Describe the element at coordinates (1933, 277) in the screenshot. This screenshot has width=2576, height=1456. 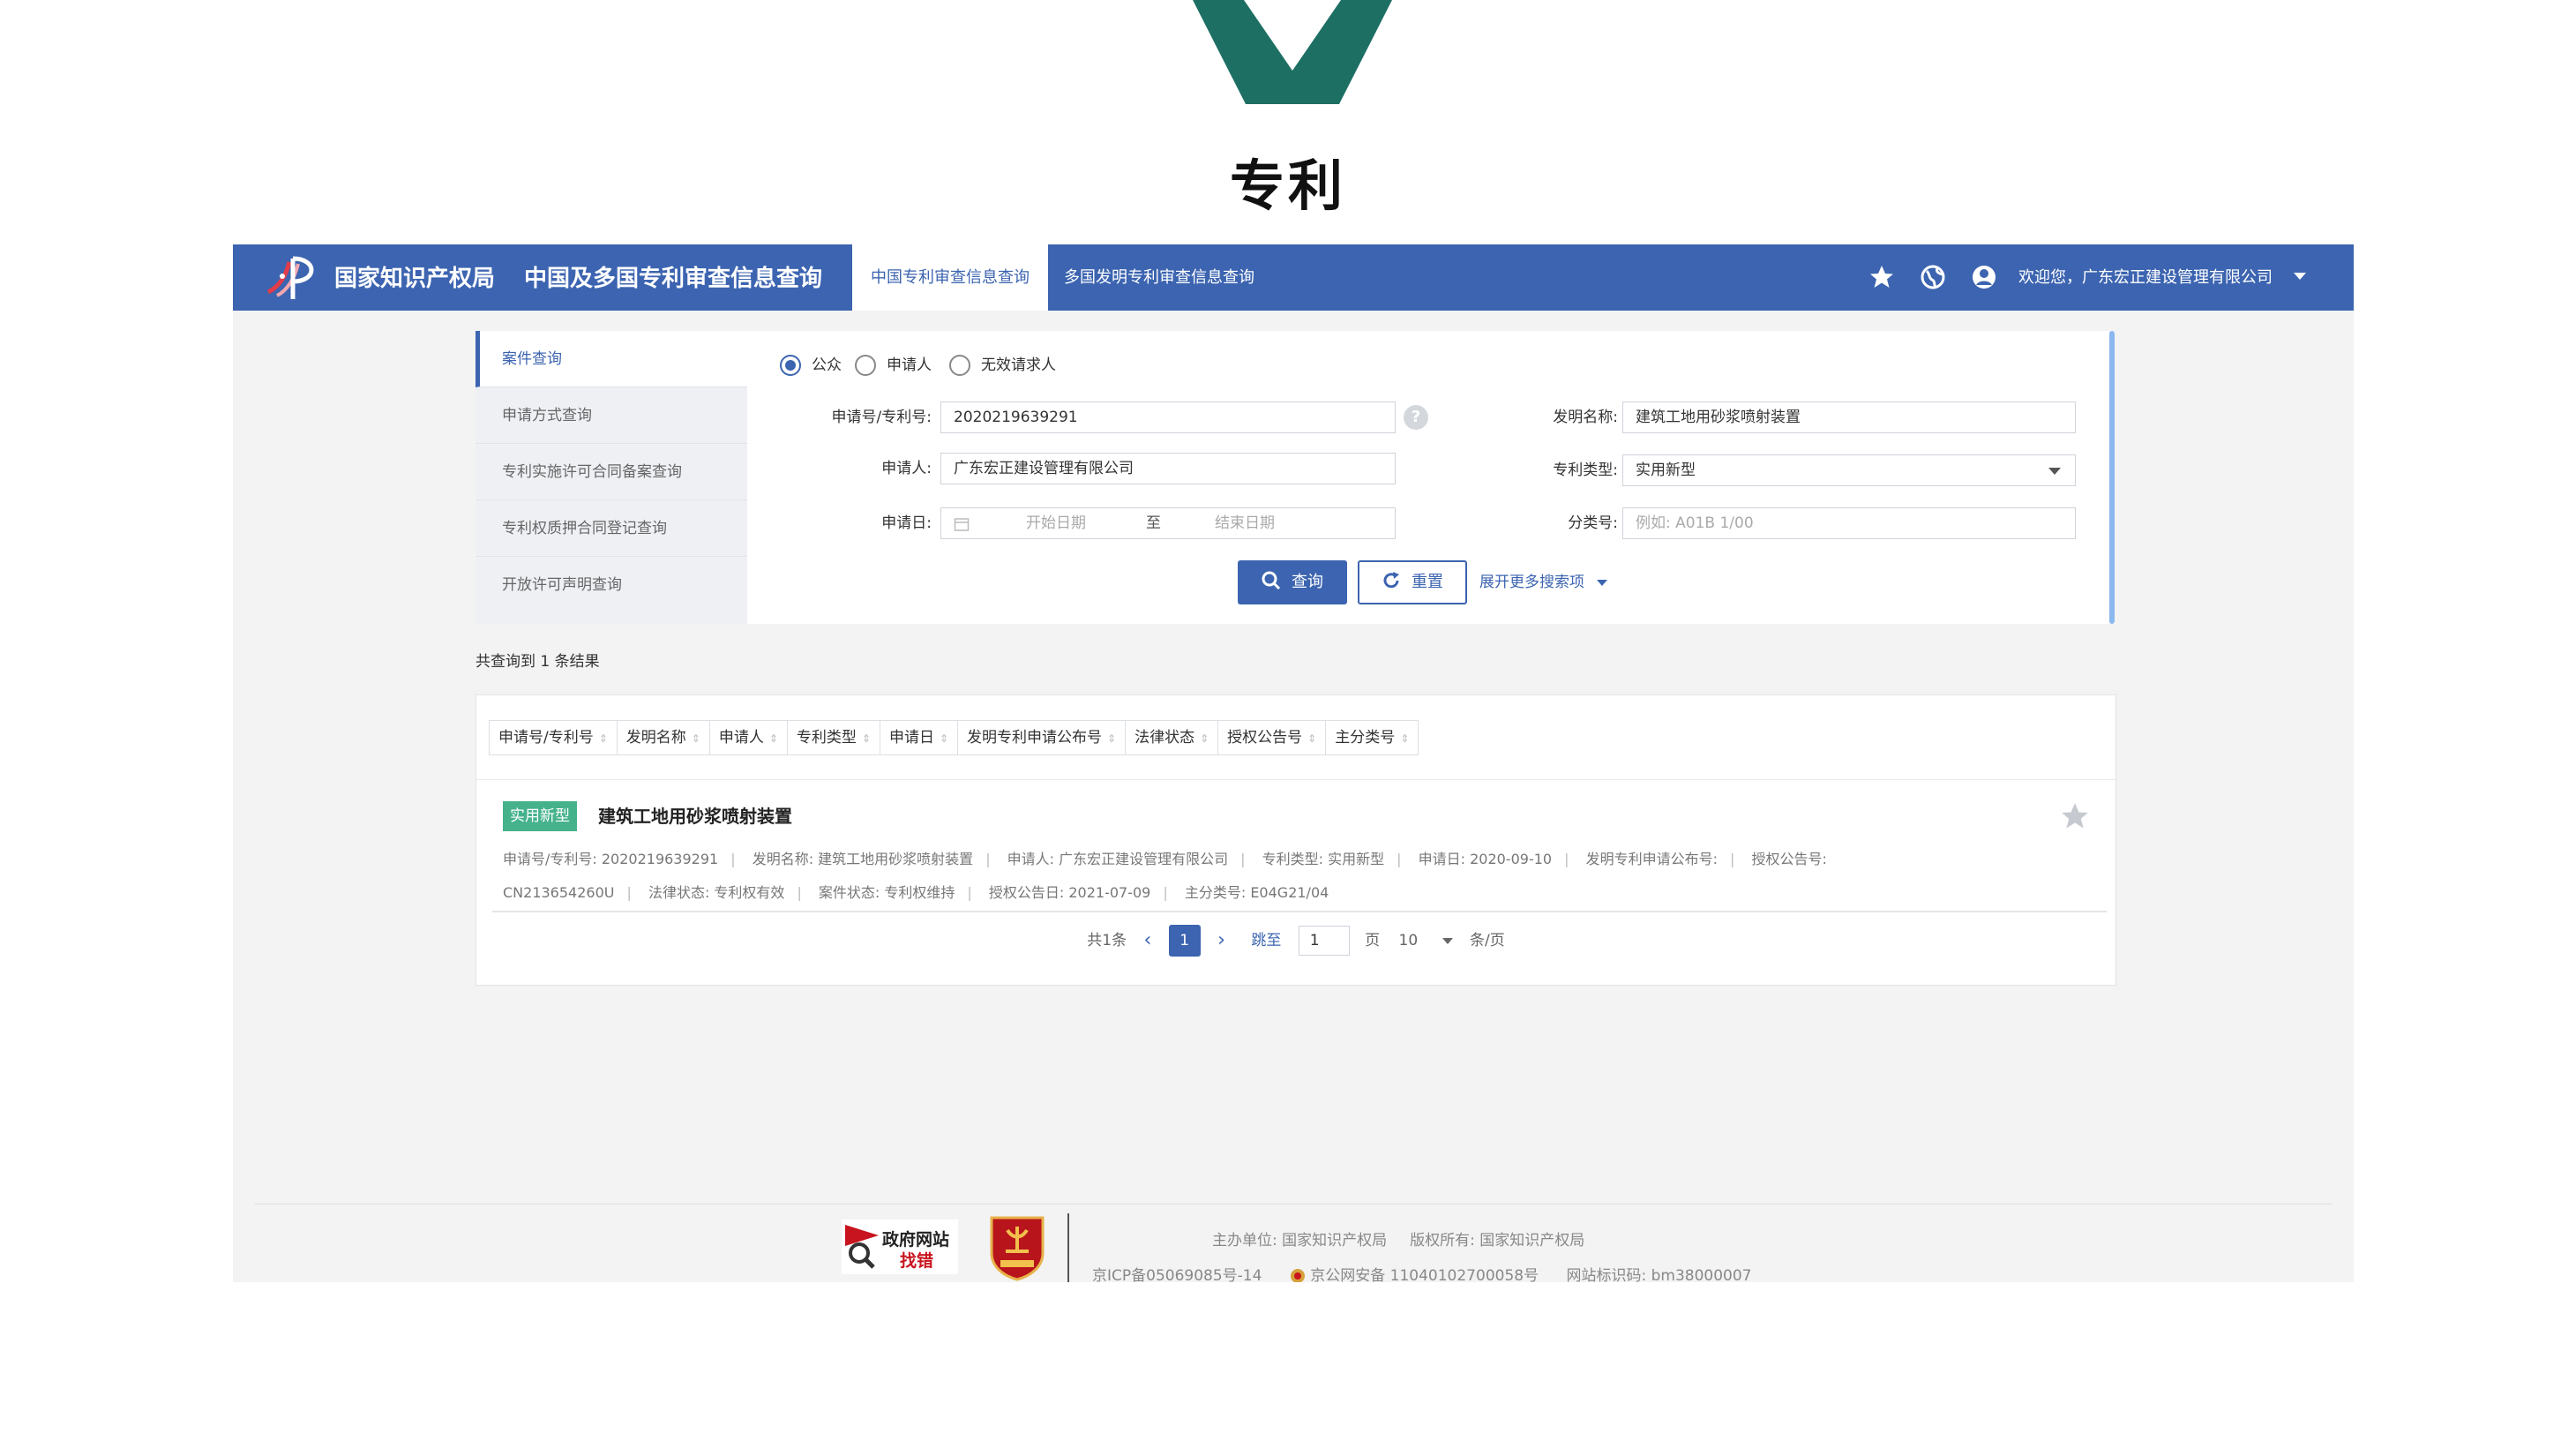
I see `globe-icon` at that location.